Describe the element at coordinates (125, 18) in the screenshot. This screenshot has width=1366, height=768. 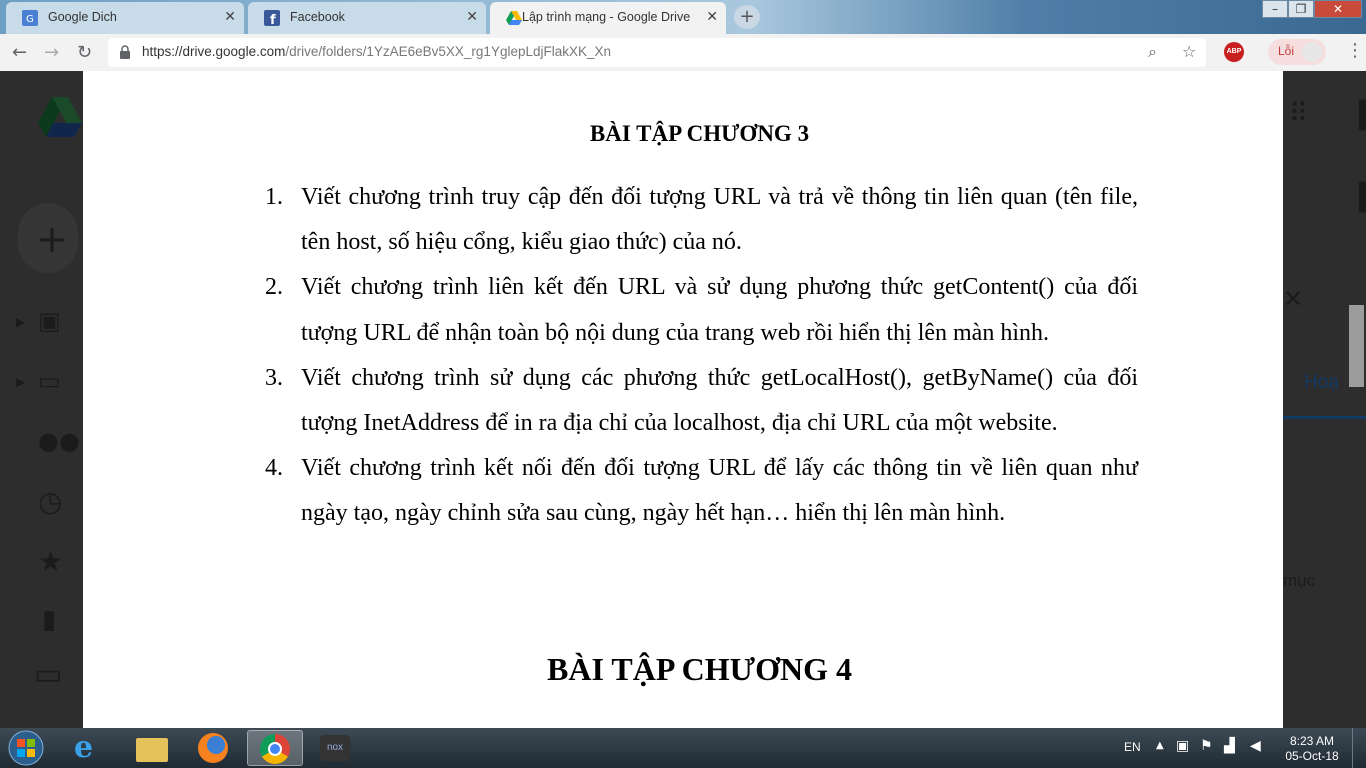
I see `tab-google-dich: G Google Dich ✕` at that location.